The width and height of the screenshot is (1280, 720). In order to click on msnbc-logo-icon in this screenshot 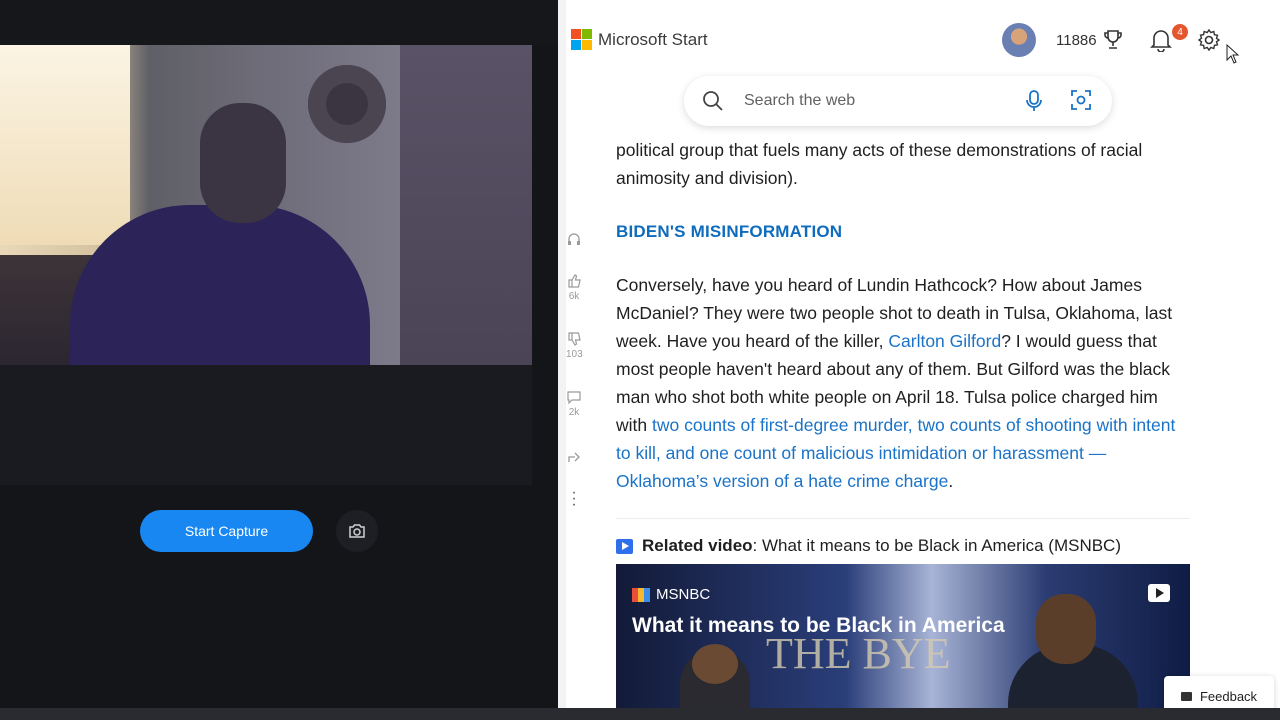, I will do `click(641, 595)`.